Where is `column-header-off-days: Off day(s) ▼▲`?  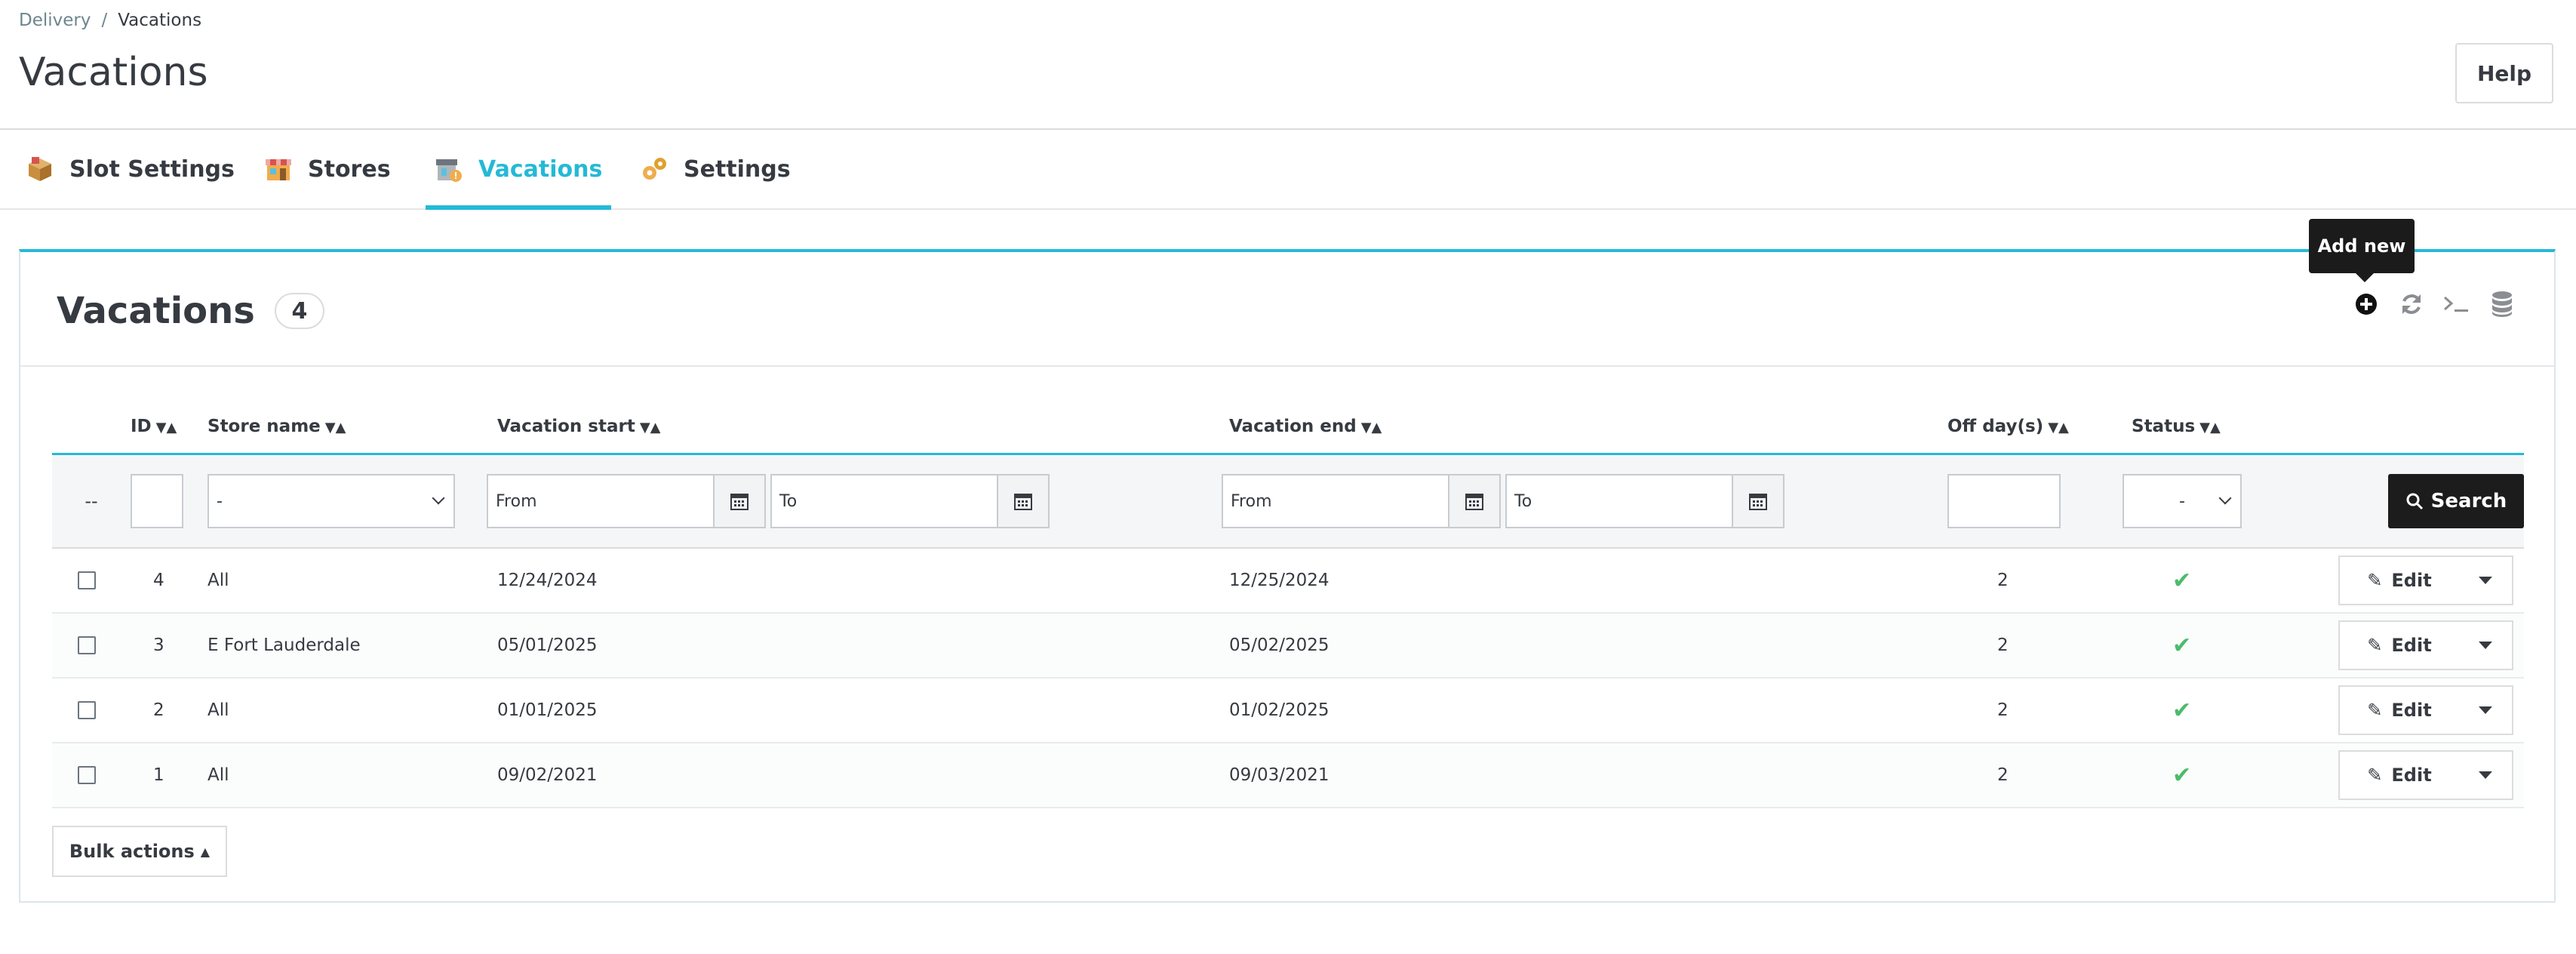
column-header-off-days: Off day(s) ▼▲ is located at coordinates (2033, 428).